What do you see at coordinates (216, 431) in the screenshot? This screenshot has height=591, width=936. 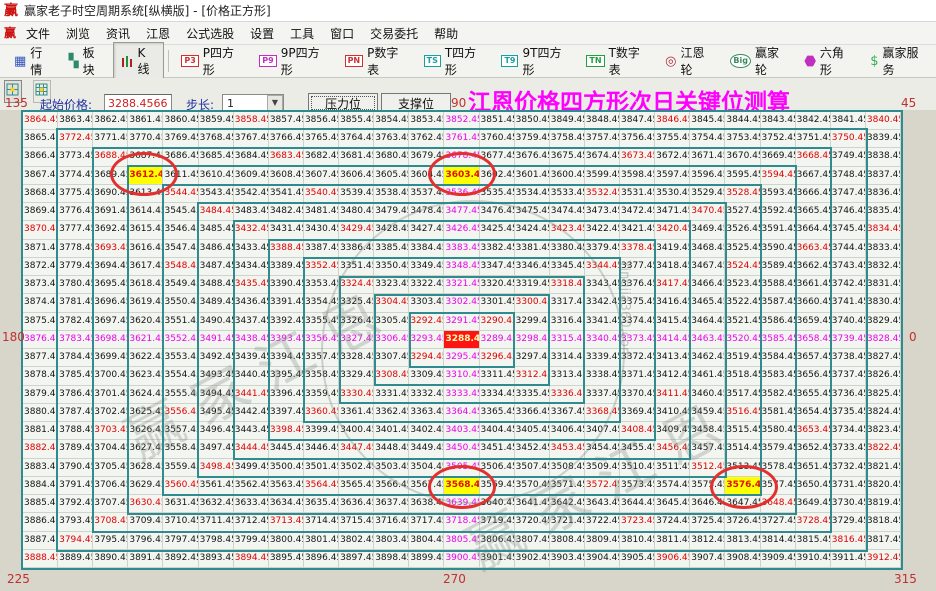 I see `grid-cell: 3496.45` at bounding box center [216, 431].